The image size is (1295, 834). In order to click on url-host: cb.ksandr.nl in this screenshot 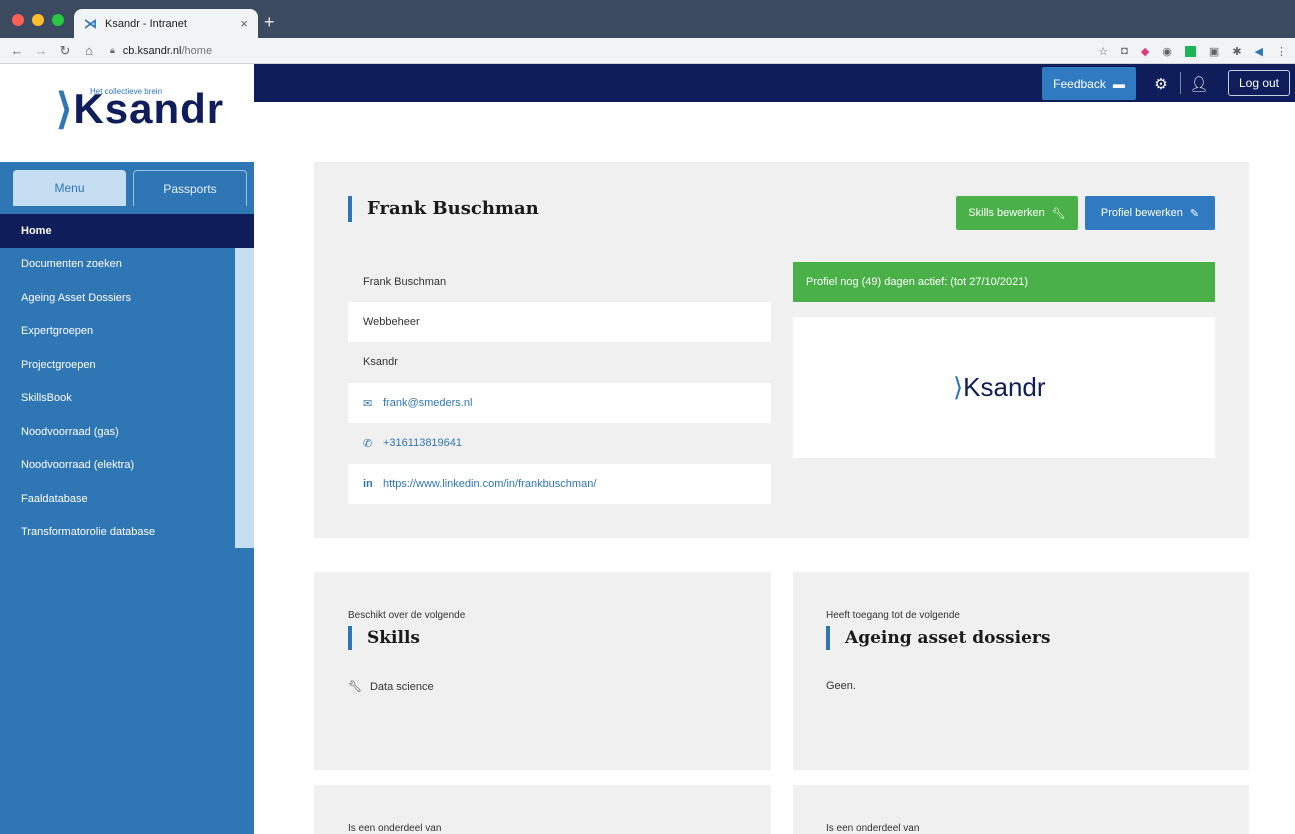, I will do `click(152, 50)`.